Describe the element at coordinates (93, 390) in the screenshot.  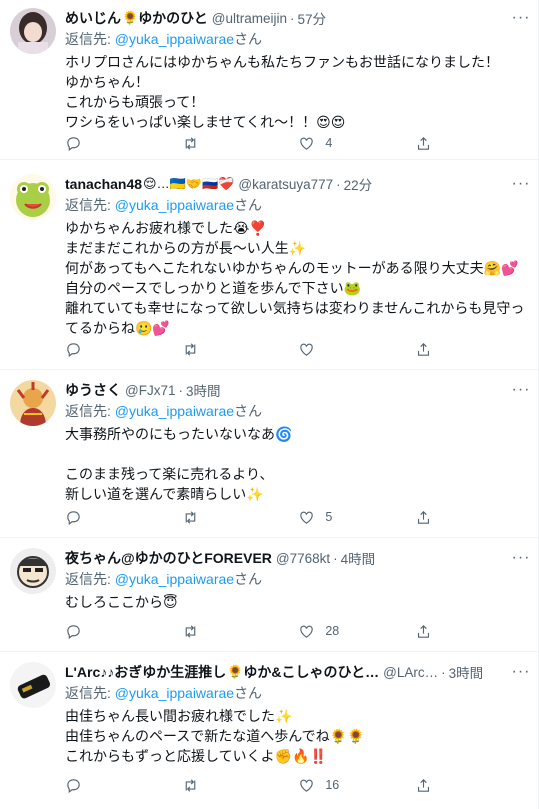
I see `display-name: ゆうさく` at that location.